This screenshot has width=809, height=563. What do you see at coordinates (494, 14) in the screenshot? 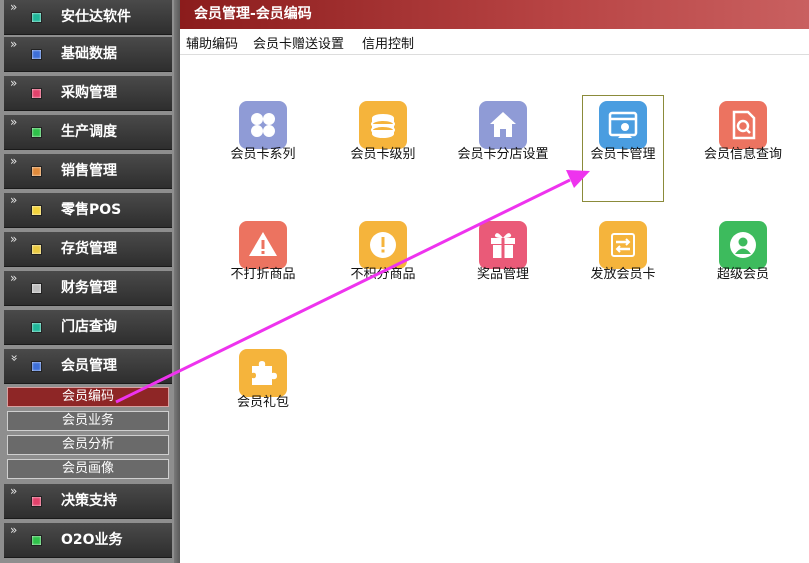
I see `page-title: 会员管理-会员编码` at bounding box center [494, 14].